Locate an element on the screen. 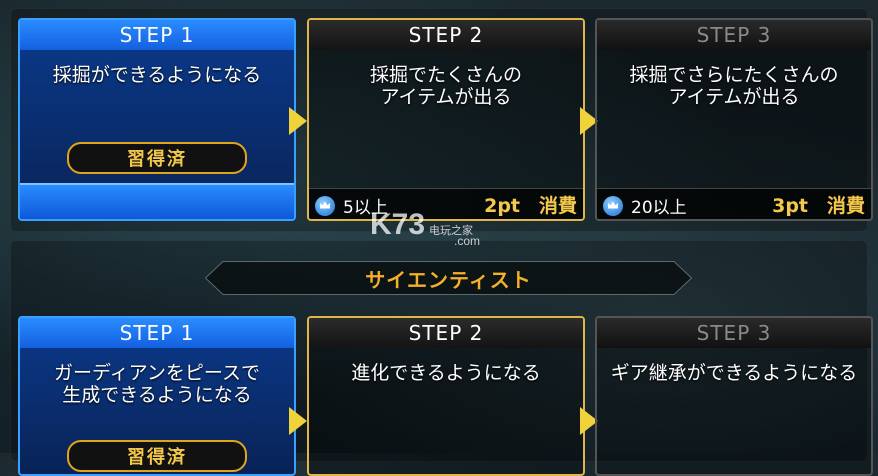 The height and width of the screenshot is (476, 878). step2-card: STEP 2 進化できるようになる is located at coordinates (446, 396).